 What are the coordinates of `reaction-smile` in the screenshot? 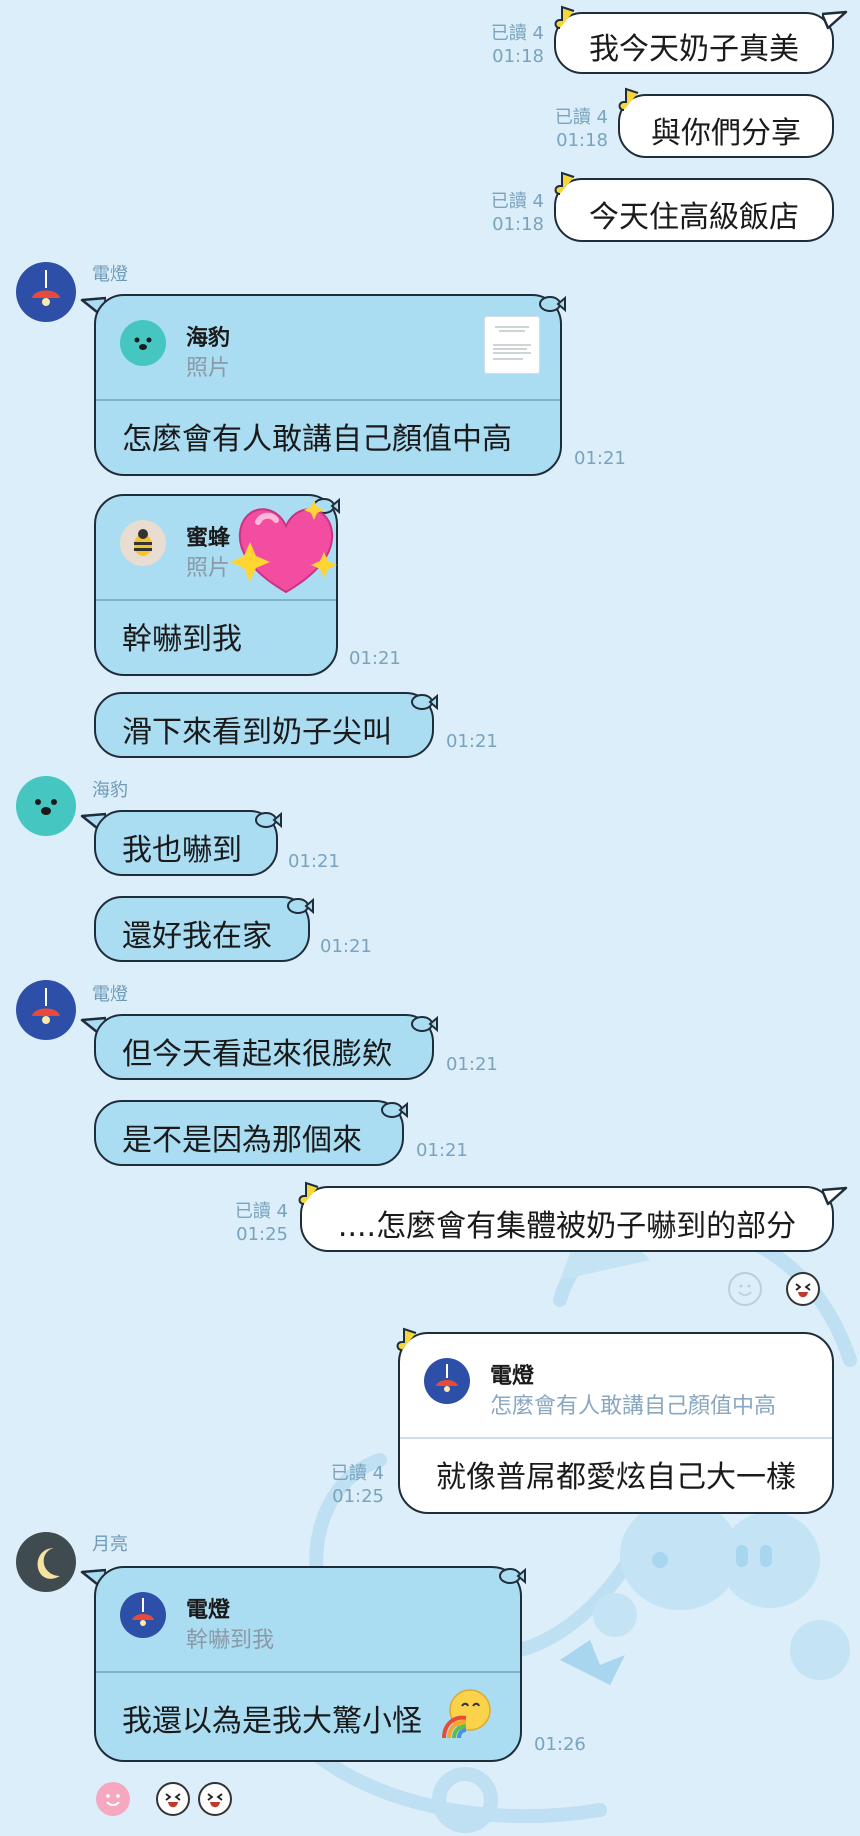 It's located at (113, 1799).